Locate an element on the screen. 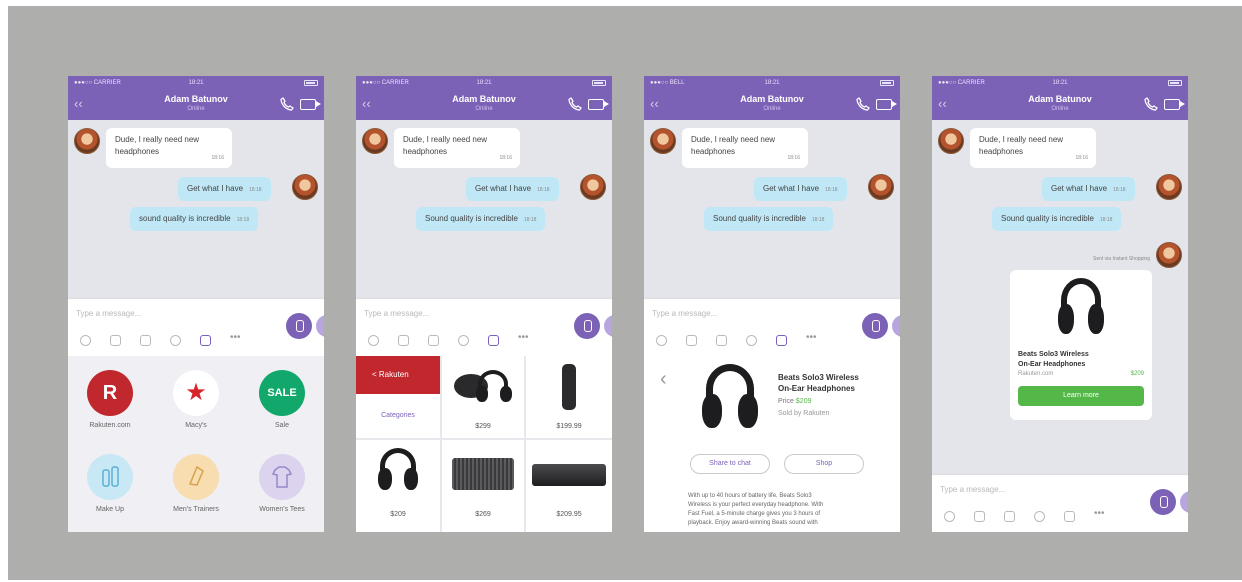 The width and height of the screenshot is (1242, 582). app-rakuten: R Rakuten.com is located at coordinates (110, 399).